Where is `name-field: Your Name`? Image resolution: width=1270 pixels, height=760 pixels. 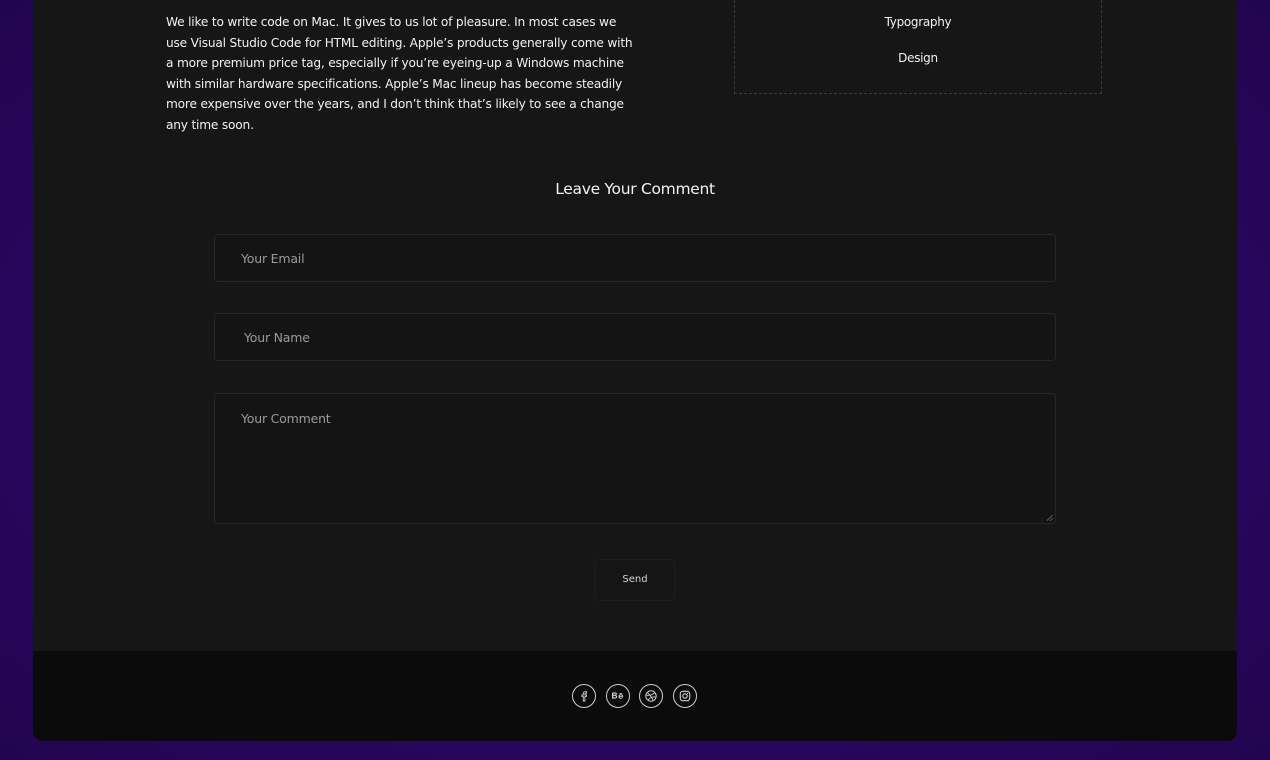
name-field: Your Name is located at coordinates (635, 337).